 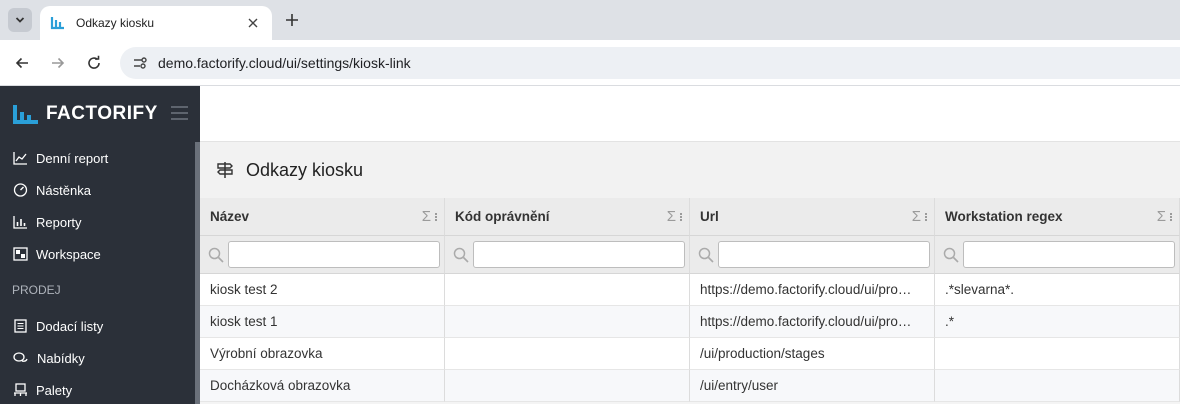 I want to click on sidebar-item-palety: Palety, so click(x=100, y=389).